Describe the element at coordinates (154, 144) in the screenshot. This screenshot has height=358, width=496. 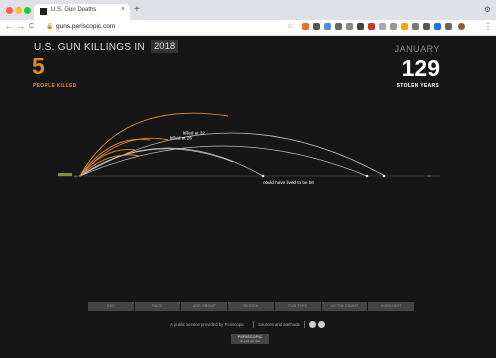
I see `killed-arc` at that location.